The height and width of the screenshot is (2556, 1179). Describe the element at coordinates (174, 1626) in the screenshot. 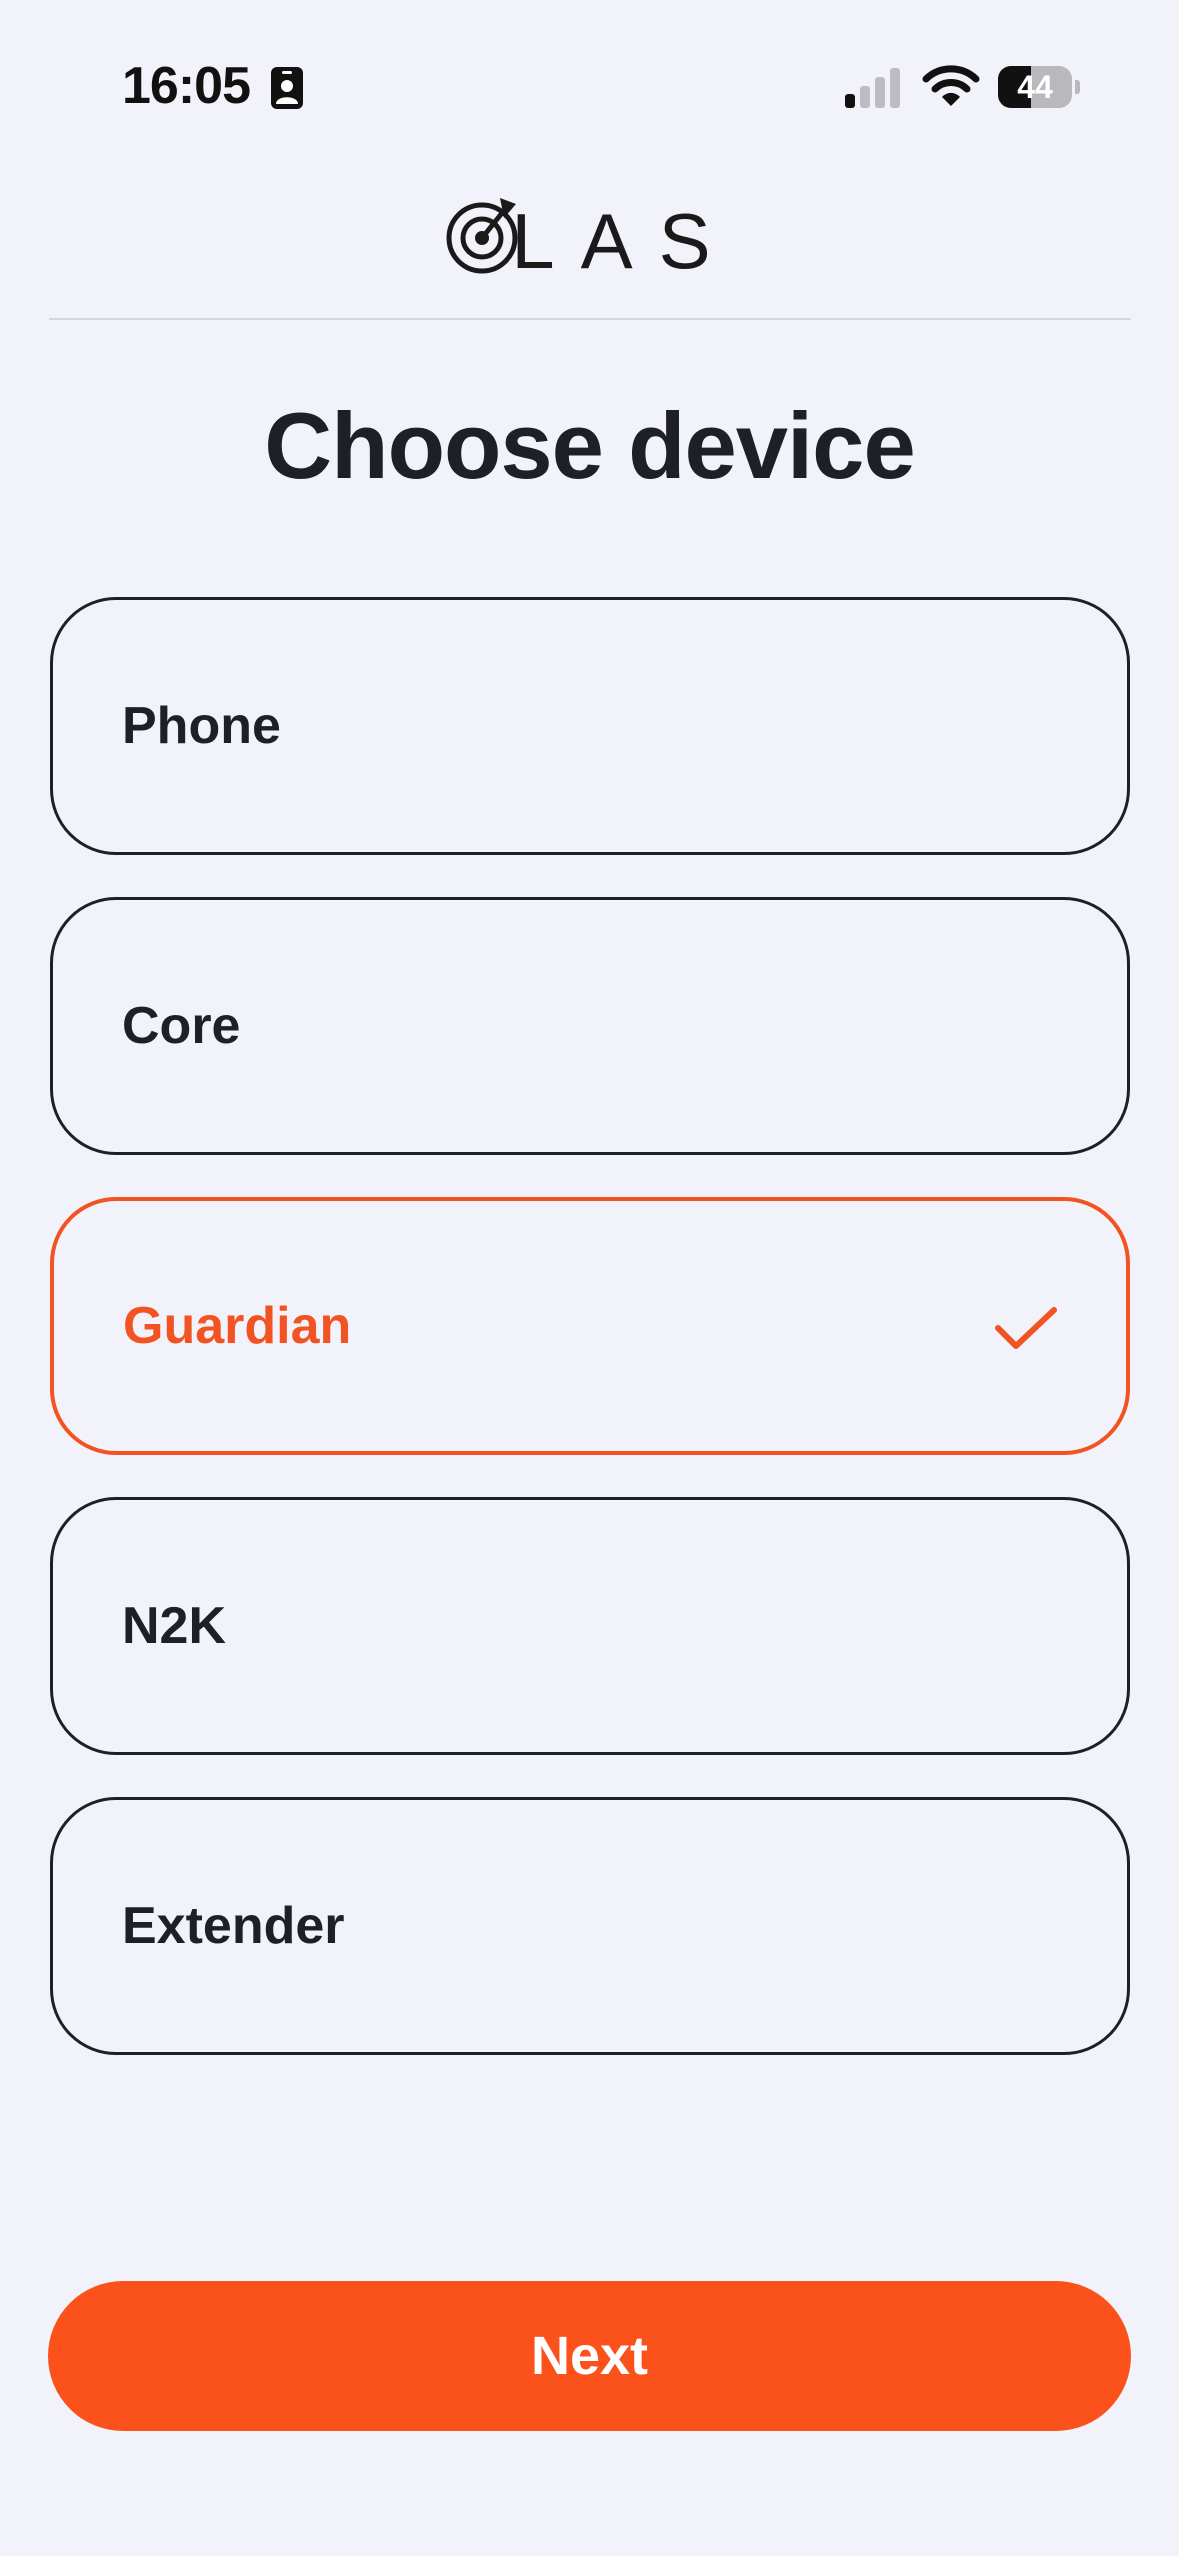

I see `device-option-label: N2K` at that location.